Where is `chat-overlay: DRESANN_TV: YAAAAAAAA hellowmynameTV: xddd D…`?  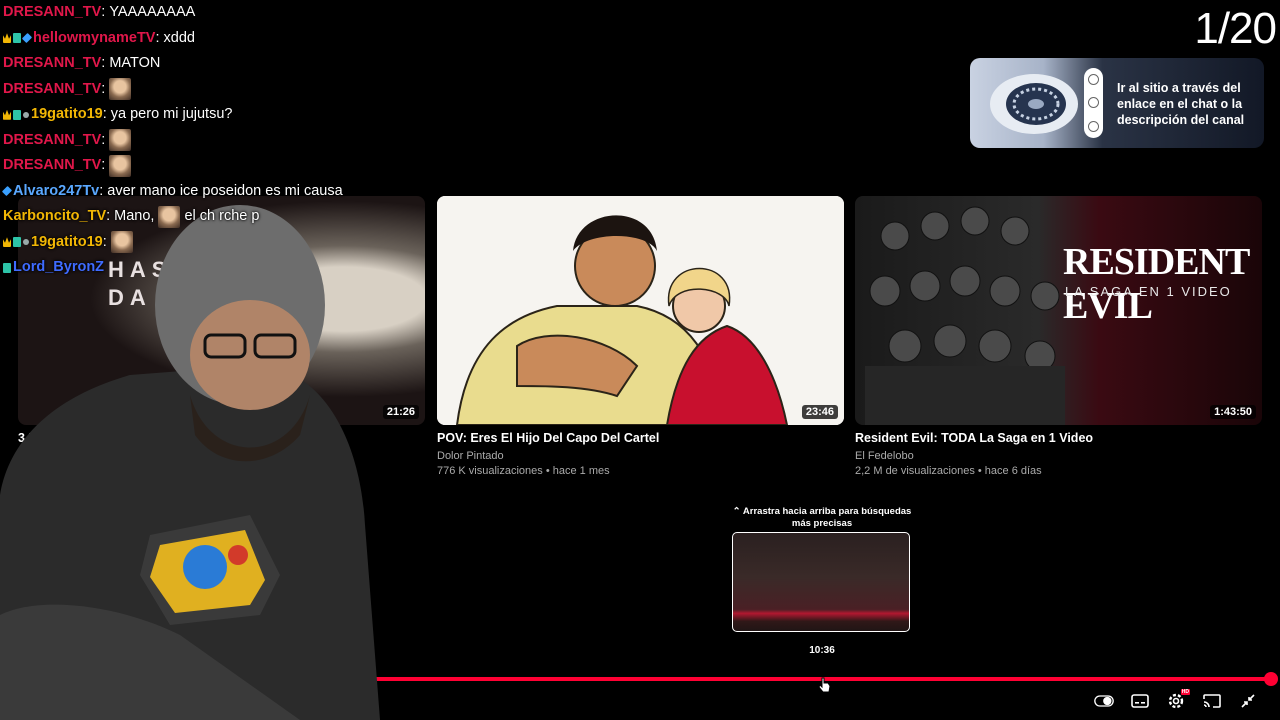 chat-overlay: DRESANN_TV: YAAAAAAAA hellowmynameTV: xddd D… is located at coordinates (212, 140).